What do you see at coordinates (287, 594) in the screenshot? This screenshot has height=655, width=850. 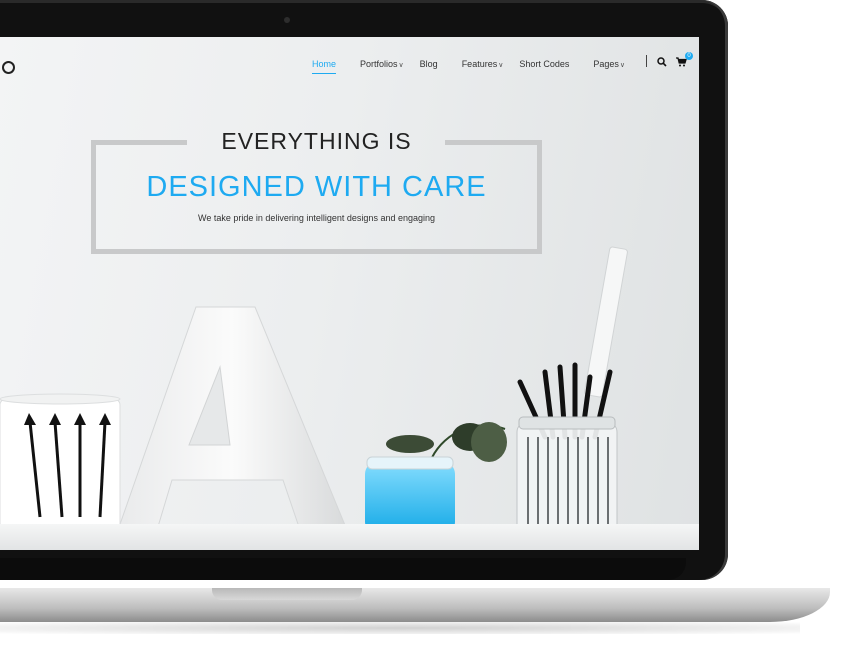 I see `laptop-notch` at bounding box center [287, 594].